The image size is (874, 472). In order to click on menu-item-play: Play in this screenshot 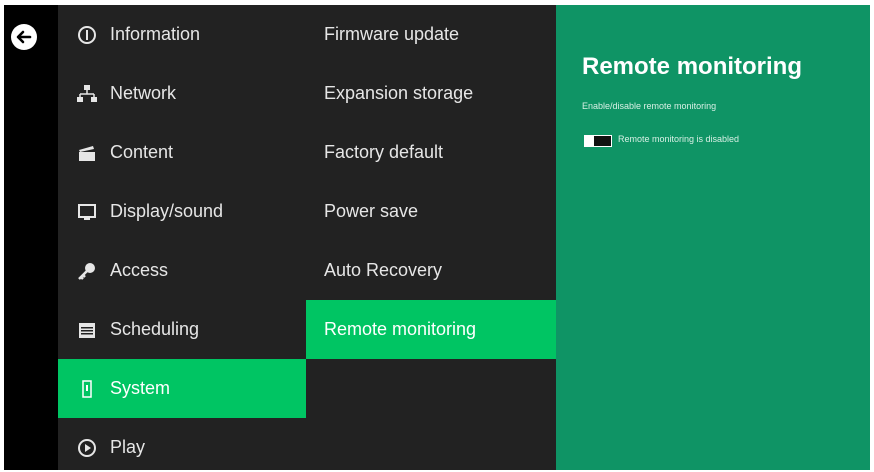, I will do `click(182, 444)`.